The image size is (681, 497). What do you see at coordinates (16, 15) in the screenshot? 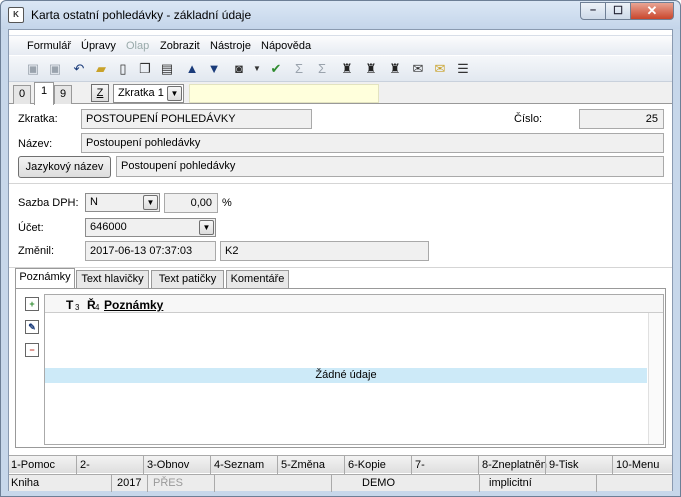
I see `app-icon: K` at bounding box center [16, 15].